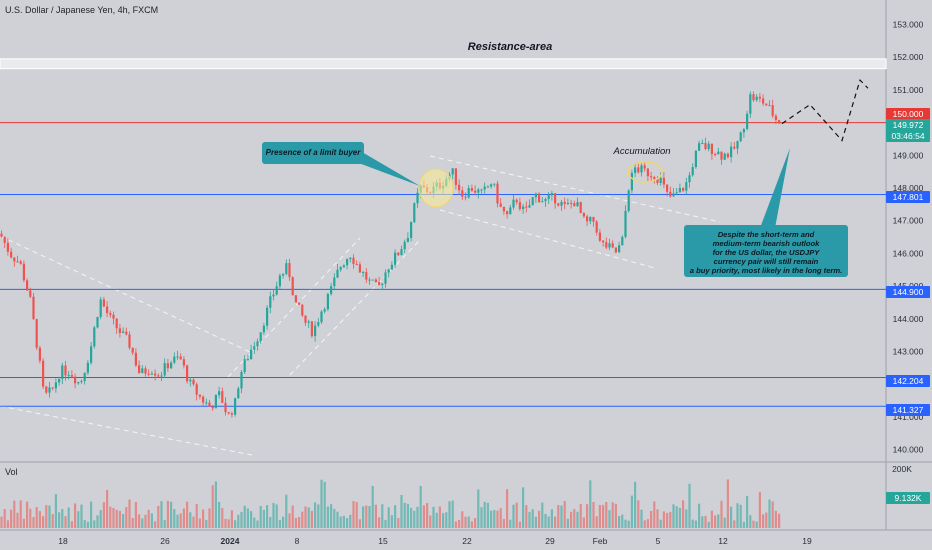 The height and width of the screenshot is (550, 932). What do you see at coordinates (443, 64) in the screenshot?
I see `resistance-zone` at bounding box center [443, 64].